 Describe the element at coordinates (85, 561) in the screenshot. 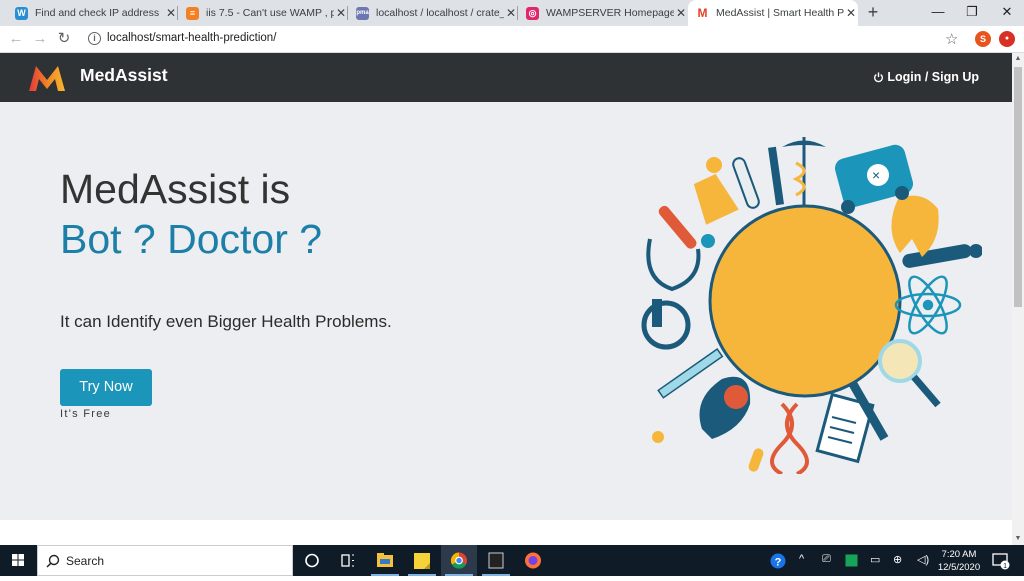

I see `search-label: Search` at that location.